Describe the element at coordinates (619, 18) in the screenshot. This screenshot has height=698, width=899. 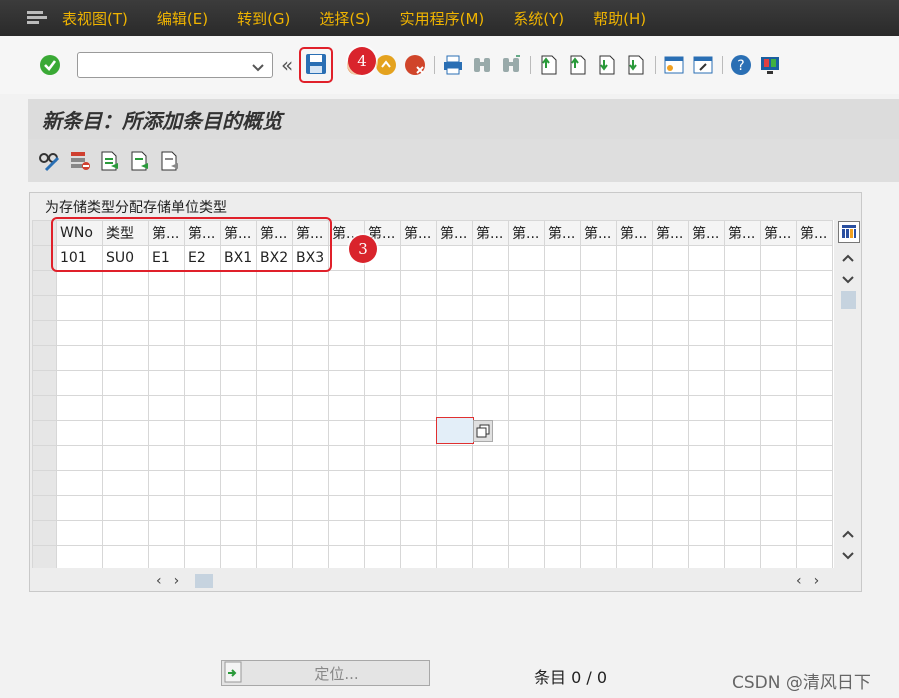
I see `menu-help: 帮助(H)` at that location.